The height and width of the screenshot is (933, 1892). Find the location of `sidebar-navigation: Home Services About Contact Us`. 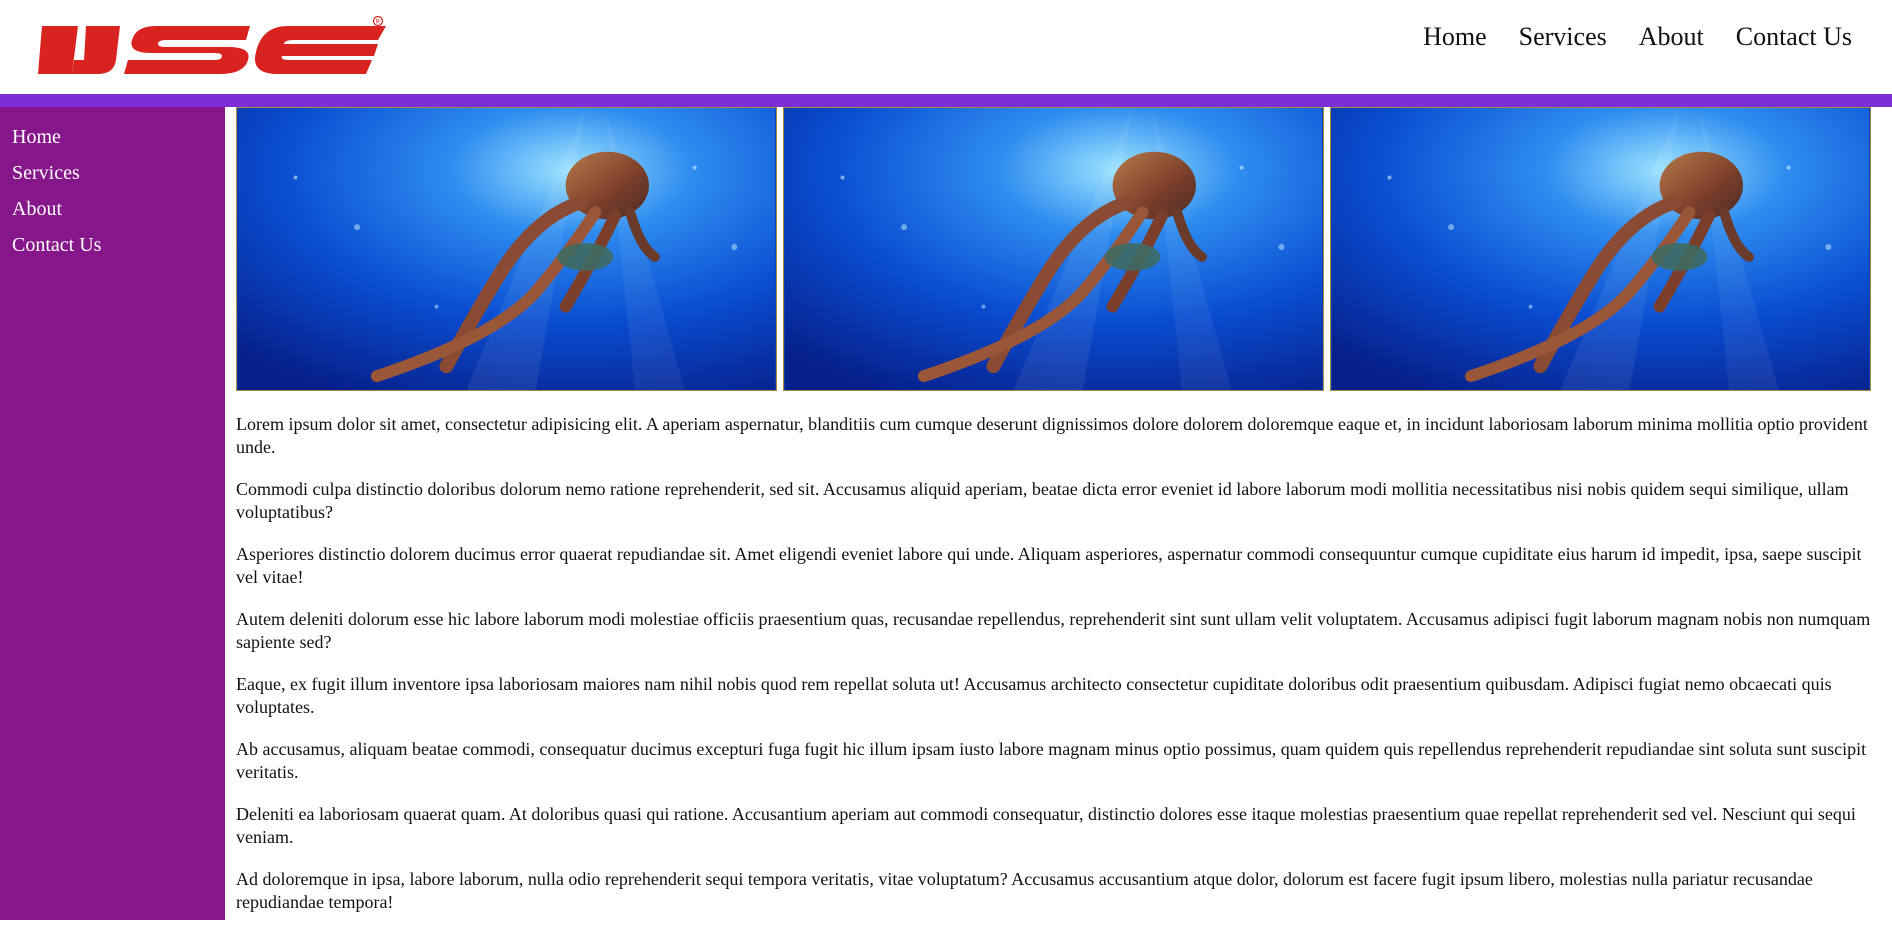

sidebar-navigation: Home Services About Contact Us is located at coordinates (112, 185).